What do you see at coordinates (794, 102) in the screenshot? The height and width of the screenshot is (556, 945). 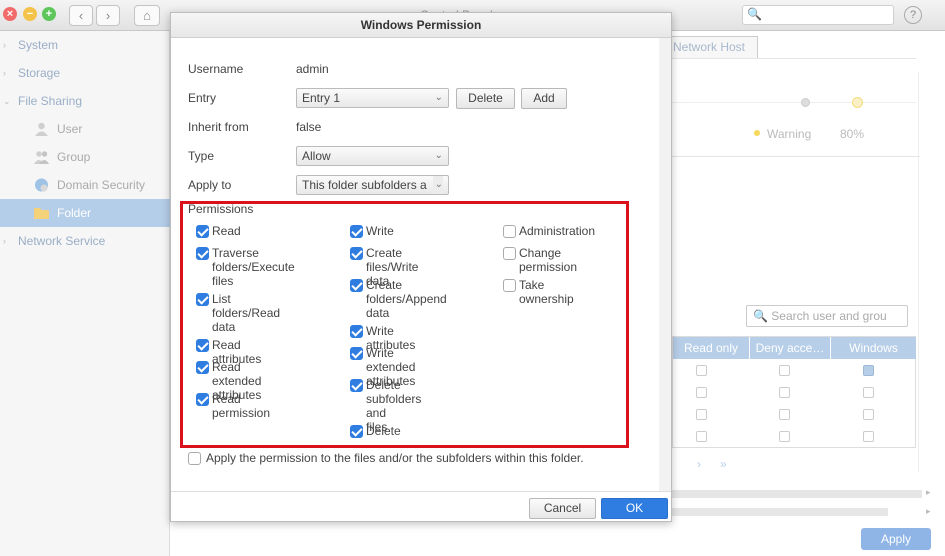 I see `slider-track` at bounding box center [794, 102].